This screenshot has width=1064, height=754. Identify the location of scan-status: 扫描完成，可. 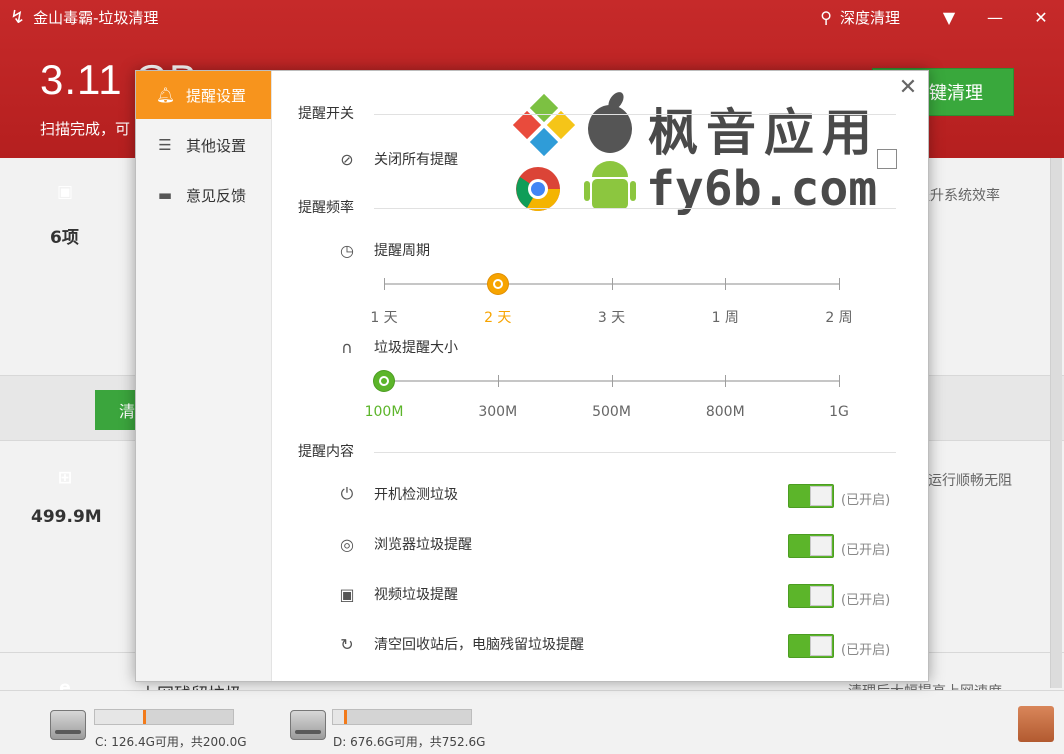
(85, 129).